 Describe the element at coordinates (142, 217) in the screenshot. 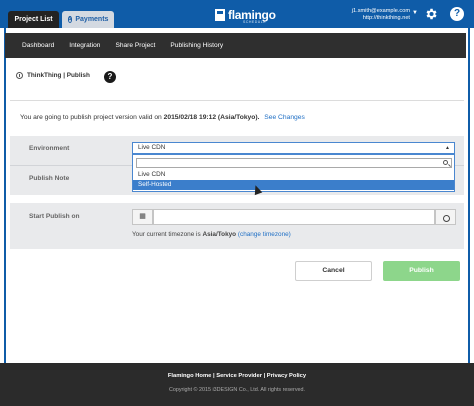

I see `calendar-icon: ▦` at that location.